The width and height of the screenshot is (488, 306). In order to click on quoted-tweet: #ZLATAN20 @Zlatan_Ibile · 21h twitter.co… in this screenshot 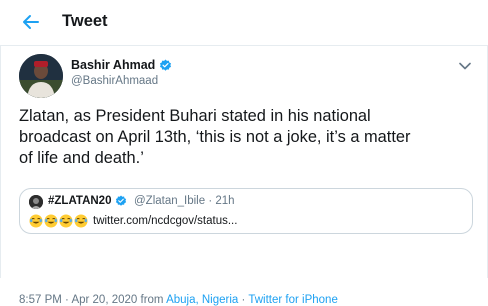, I will do `click(246, 211)`.